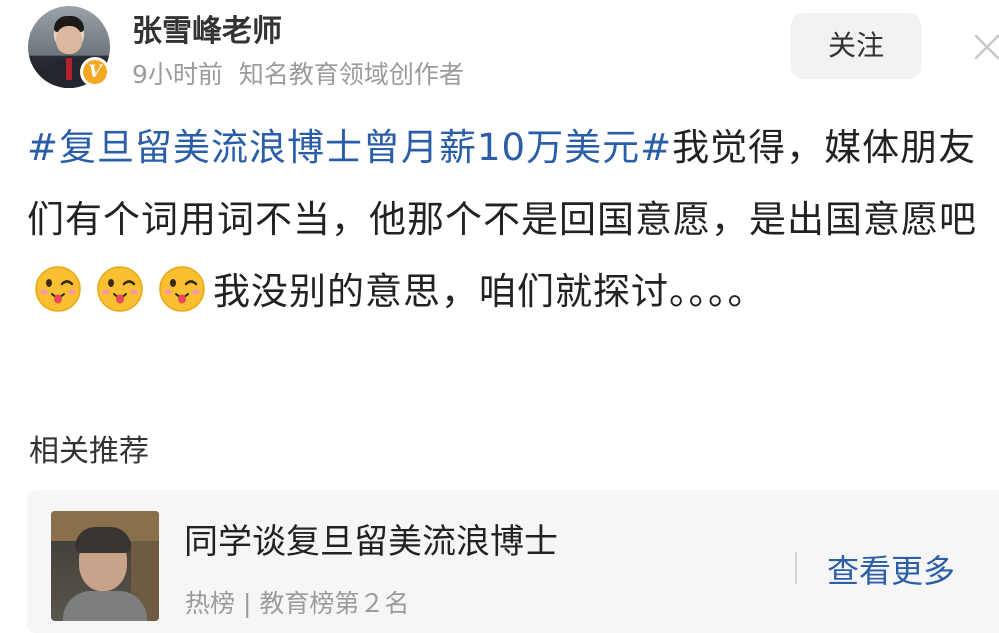  I want to click on related-card-title: 同学谈复旦留美流浪博士, so click(371, 538).